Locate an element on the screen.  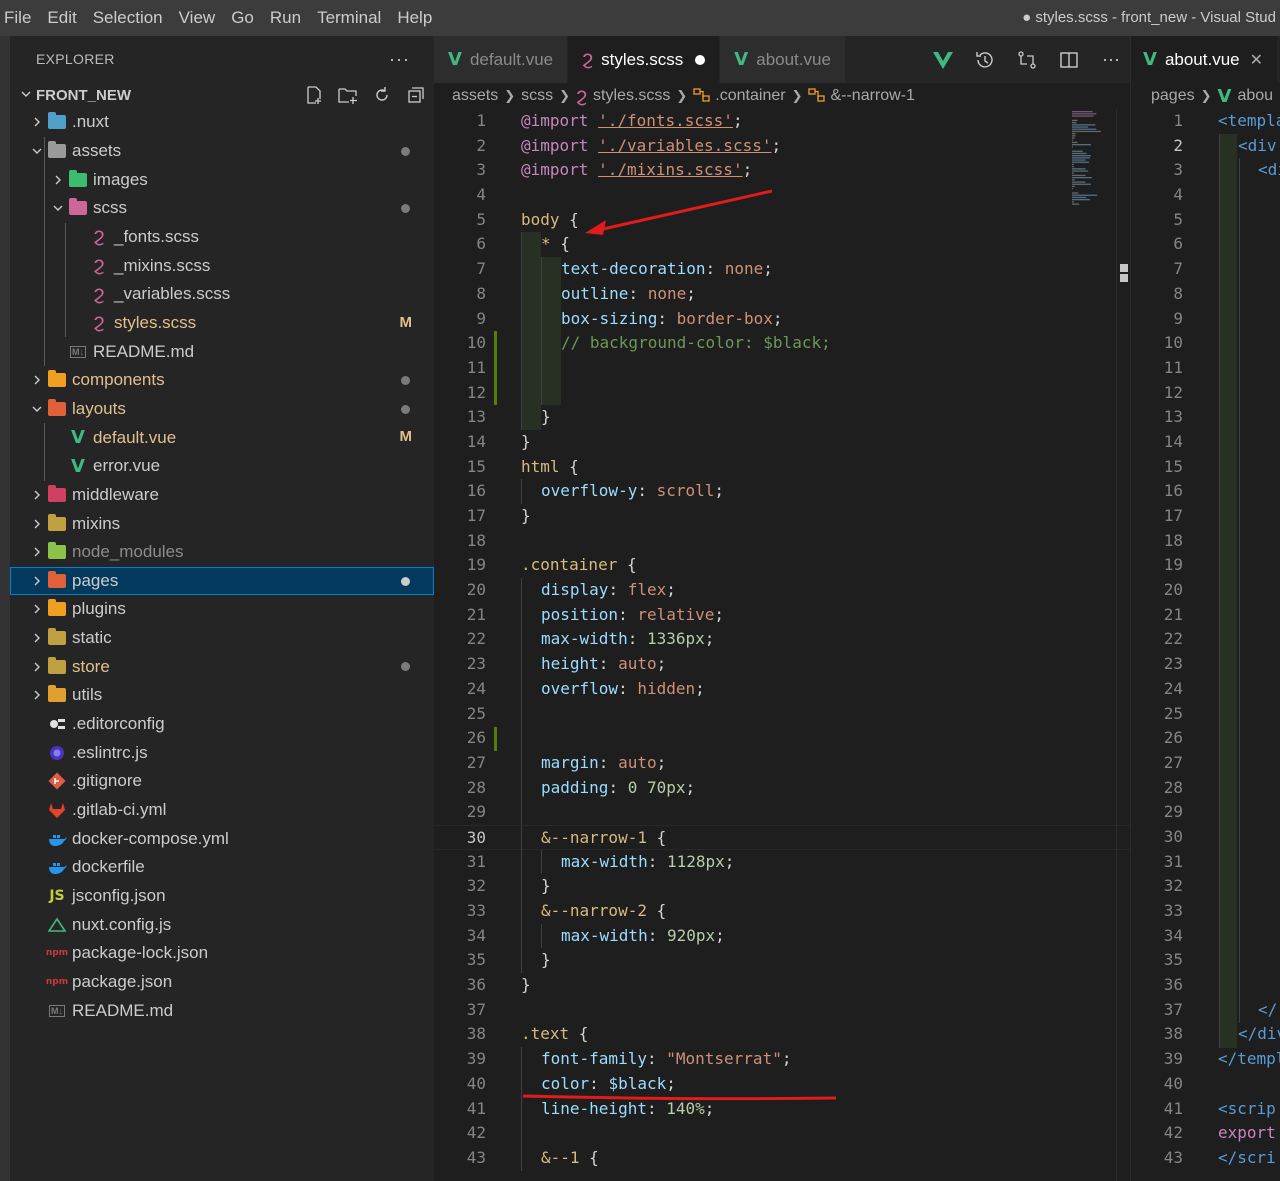
tab-about-vue: Vabout.vue is located at coordinates (783, 59).